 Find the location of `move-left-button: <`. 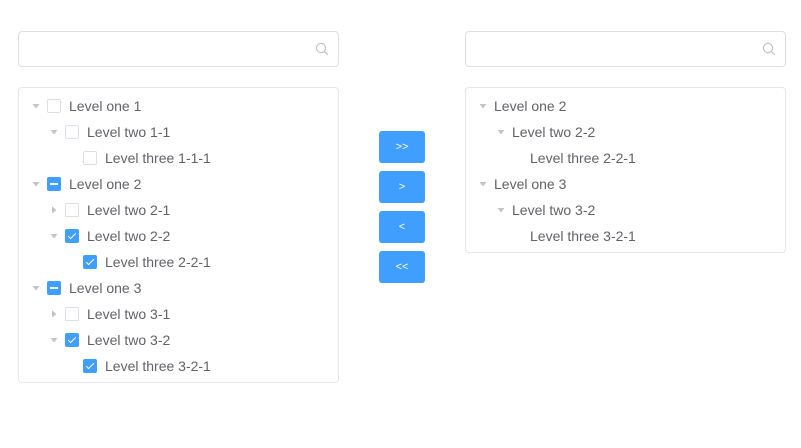

move-left-button: < is located at coordinates (402, 227).